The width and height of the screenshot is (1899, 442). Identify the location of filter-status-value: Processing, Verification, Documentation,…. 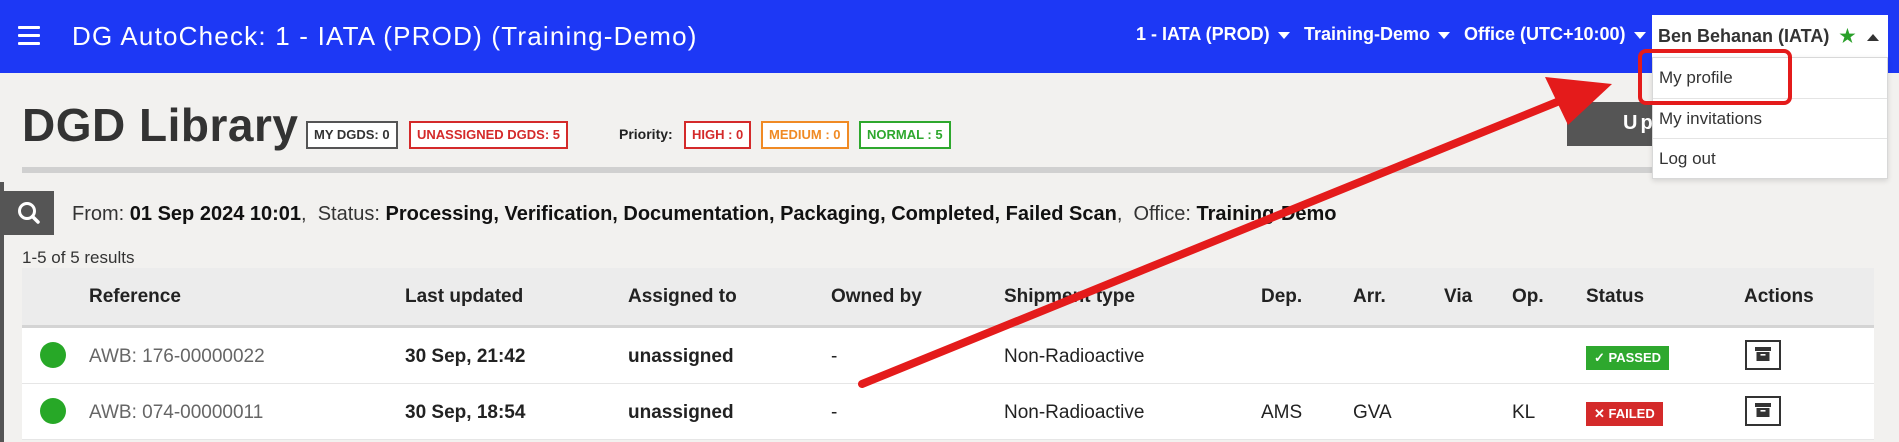
(751, 214).